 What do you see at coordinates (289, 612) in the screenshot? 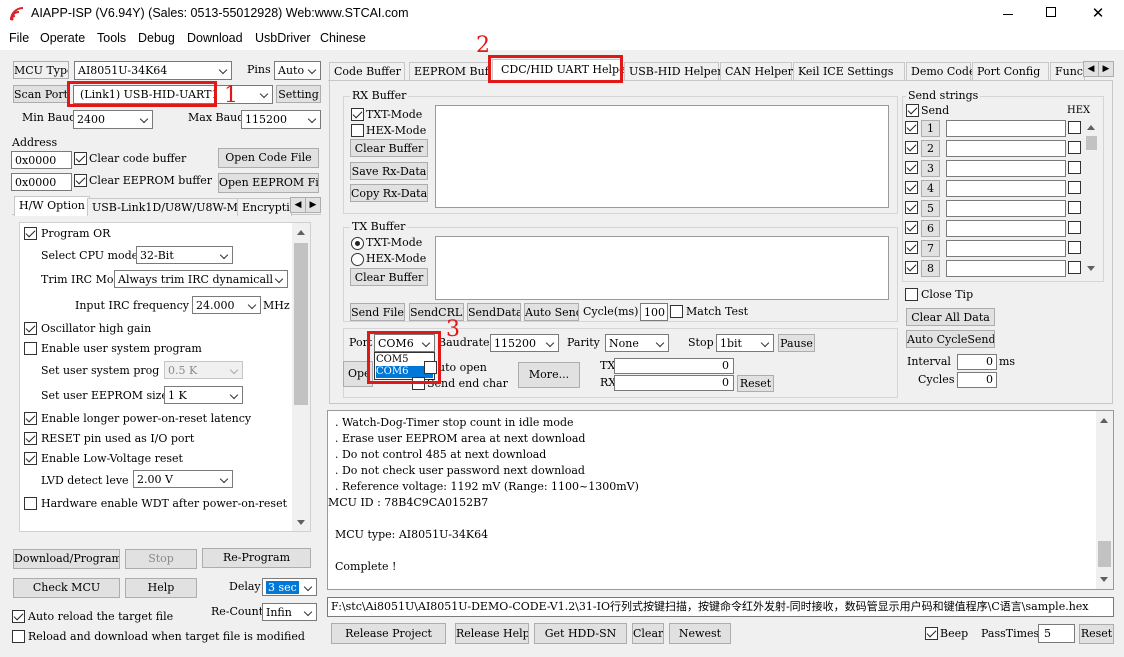
I see `recount-select: Infin` at bounding box center [289, 612].